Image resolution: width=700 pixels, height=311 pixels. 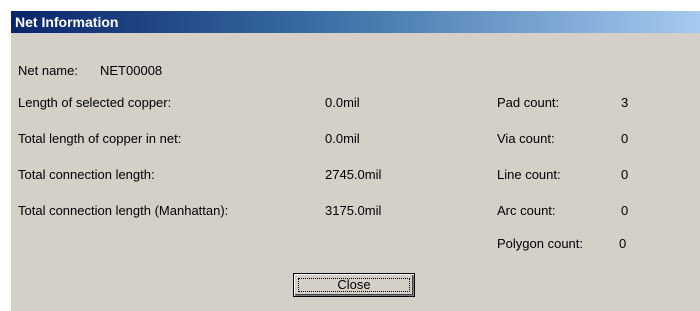 I want to click on arc-count-value: 0, so click(x=625, y=210).